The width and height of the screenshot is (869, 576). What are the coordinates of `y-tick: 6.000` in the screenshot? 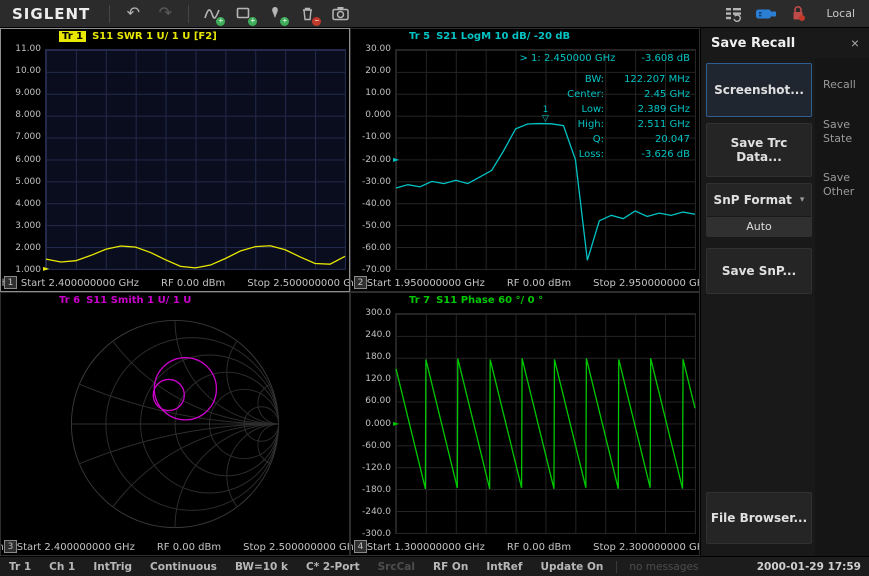 It's located at (28, 159).